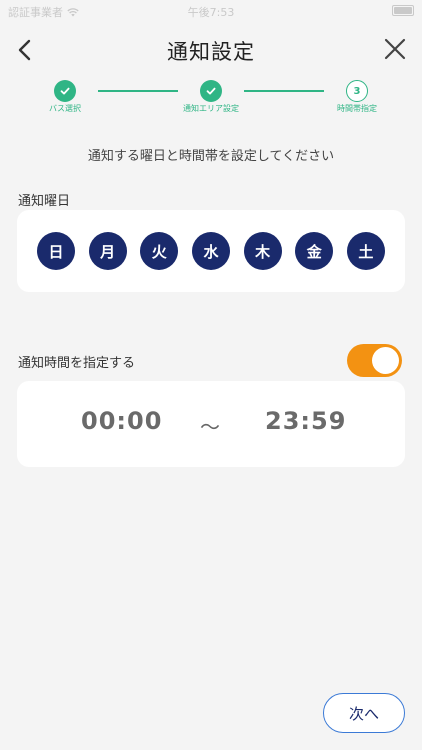 Image resolution: width=422 pixels, height=750 pixels. What do you see at coordinates (44, 201) in the screenshot?
I see `weekday-section-label: 通知曜日` at bounding box center [44, 201].